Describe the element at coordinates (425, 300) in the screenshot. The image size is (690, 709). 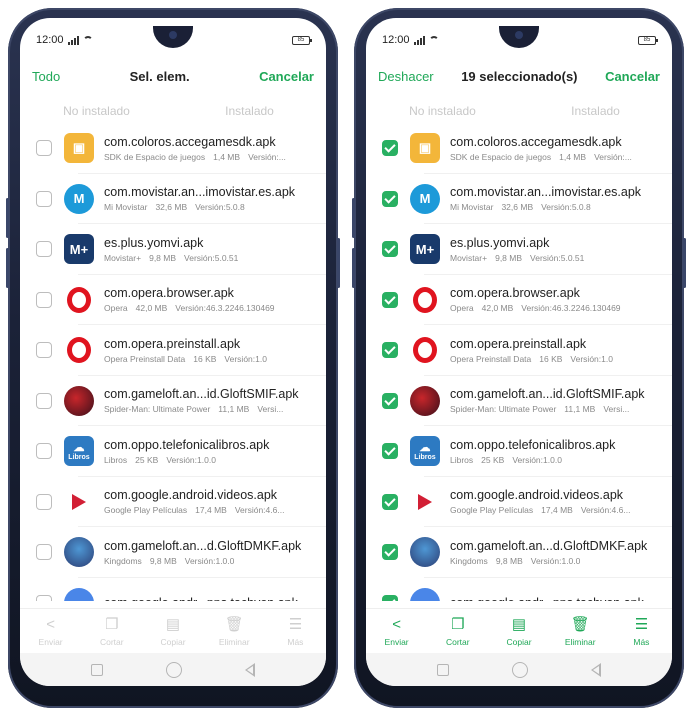
I see `opera-icon` at that location.